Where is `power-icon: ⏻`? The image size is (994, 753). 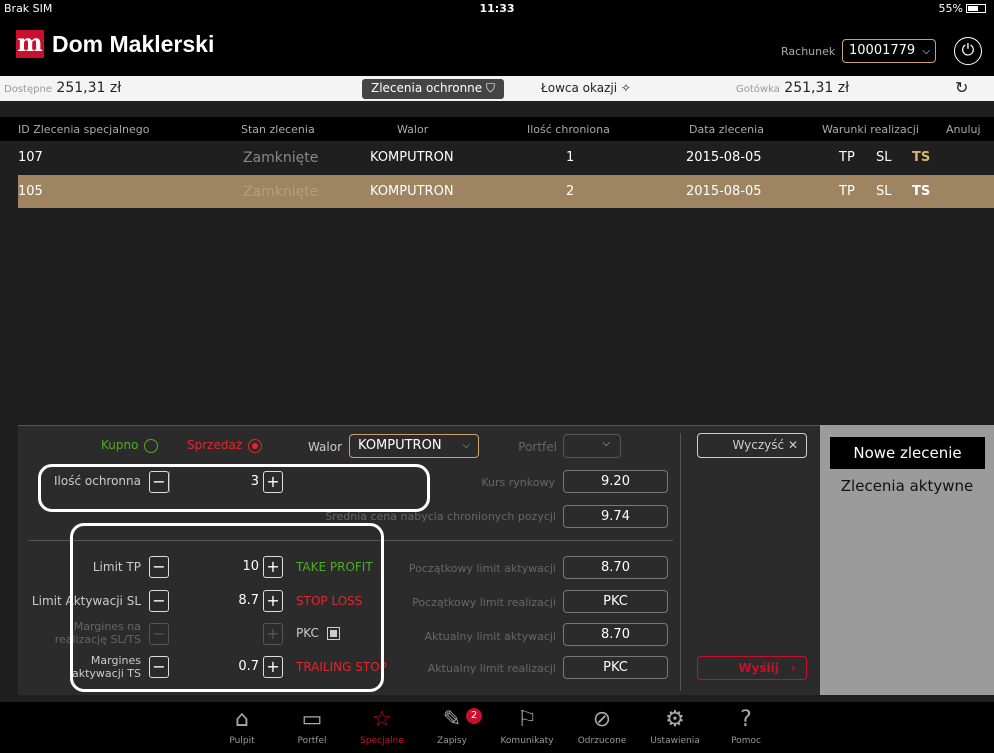 power-icon: ⏻ is located at coordinates (968, 51).